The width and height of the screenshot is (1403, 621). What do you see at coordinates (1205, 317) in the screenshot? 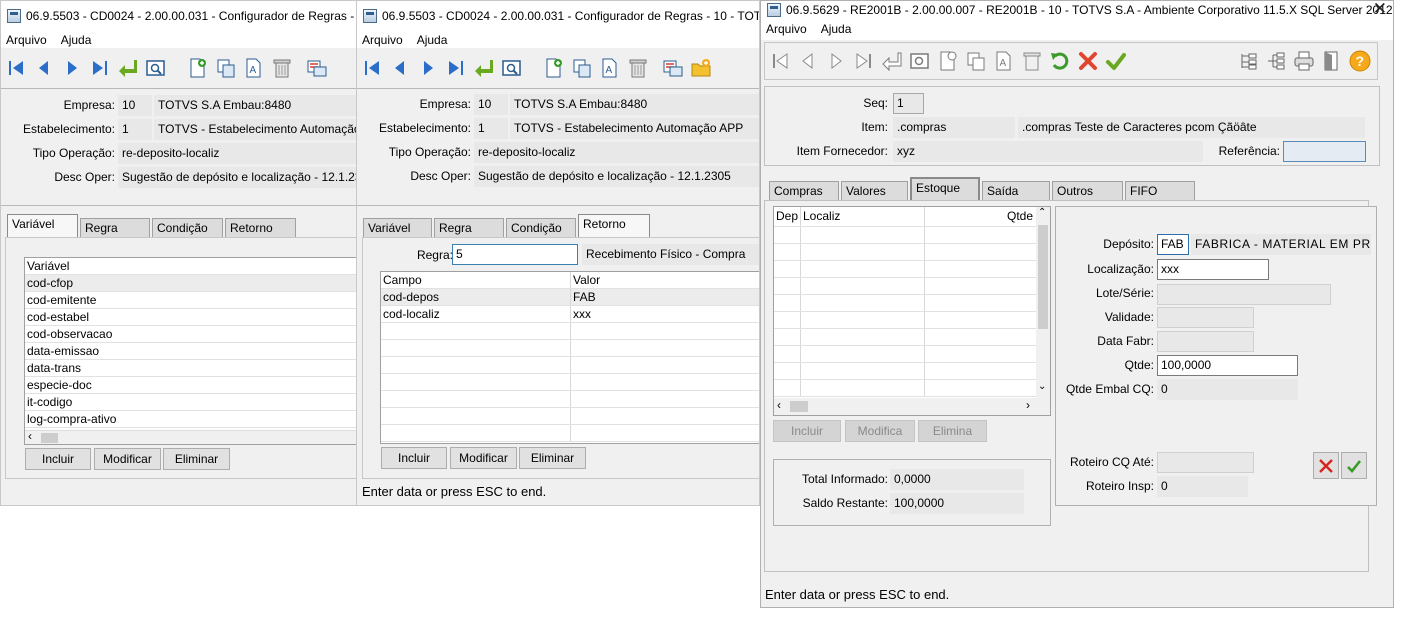
I see `validade-field` at bounding box center [1205, 317].